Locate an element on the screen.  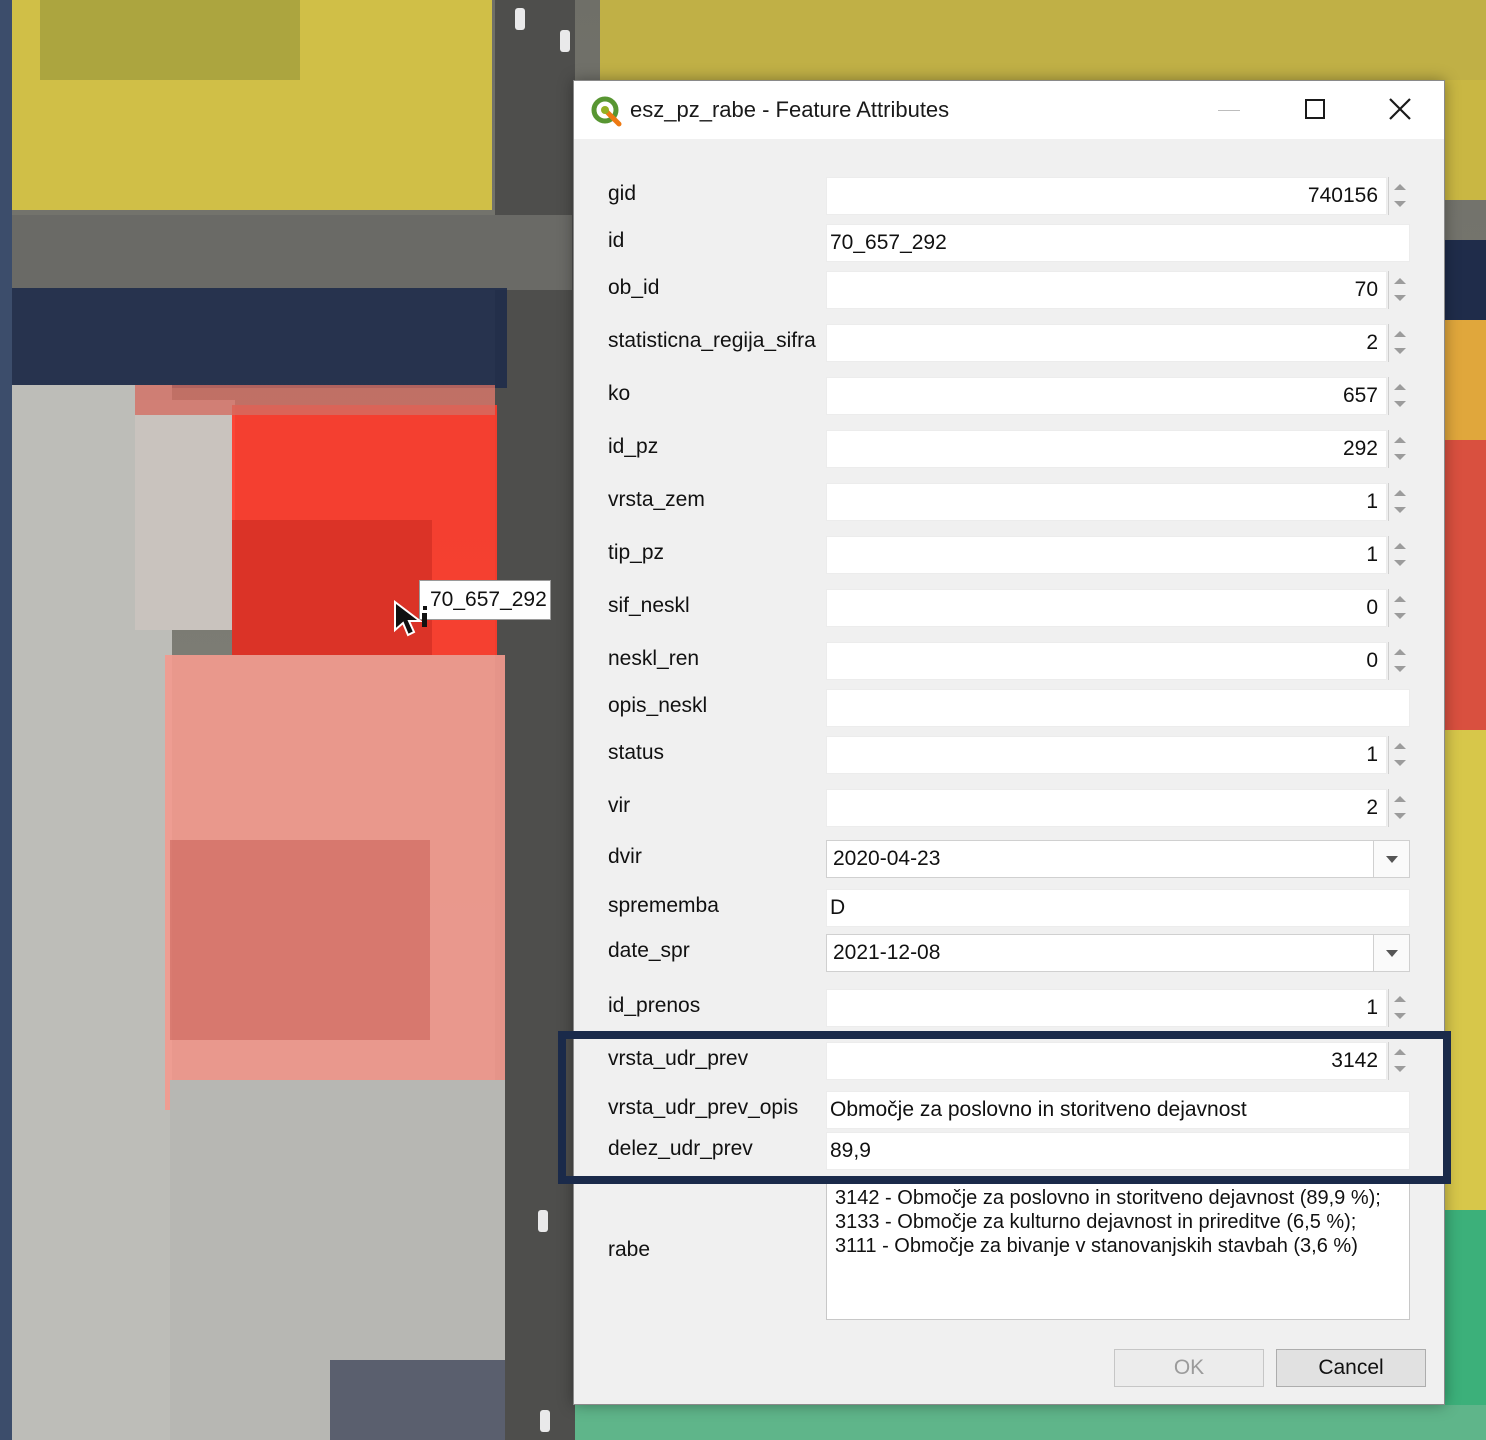
id-text-field: 70_657_292 is located at coordinates (1118, 243).